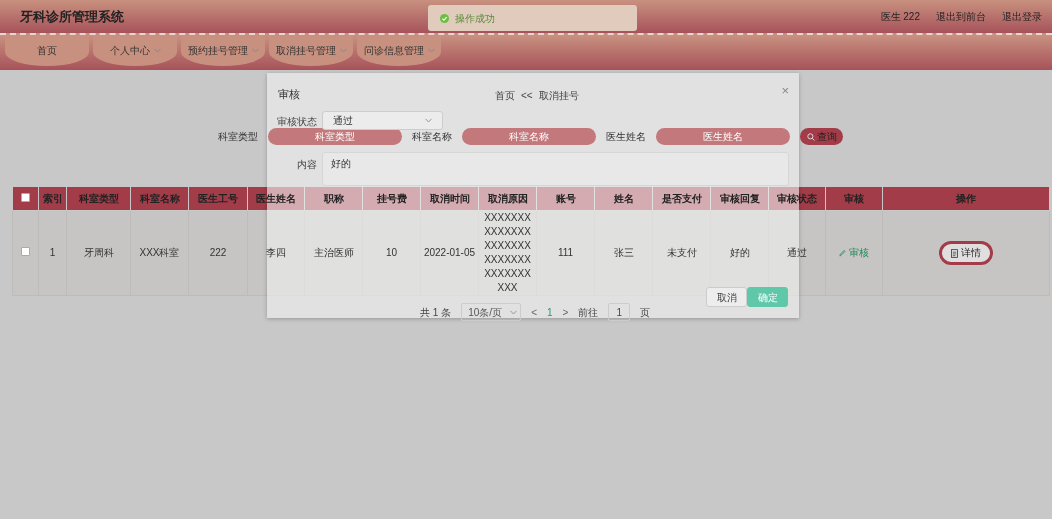  I want to click on field-label: 科室类型, so click(238, 137).